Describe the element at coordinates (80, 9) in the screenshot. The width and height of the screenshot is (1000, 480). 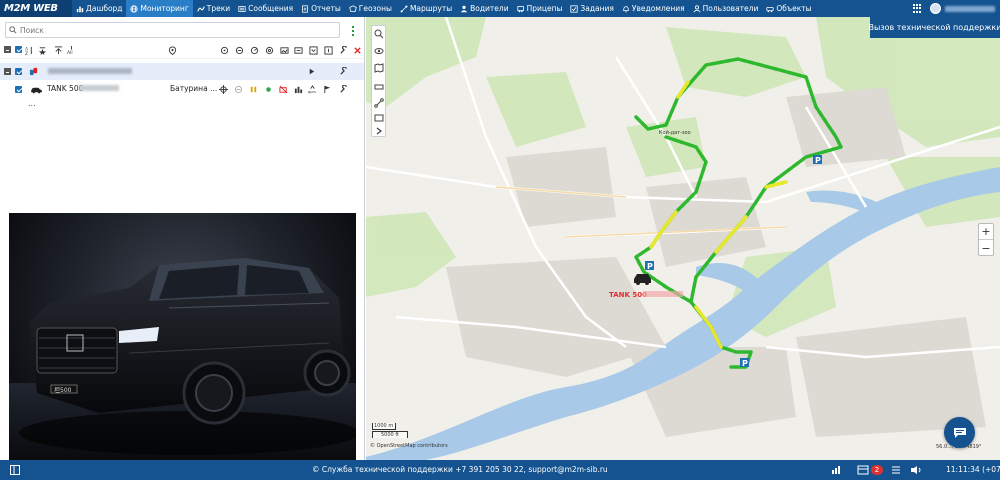
I see `bar-chart-icon` at that location.